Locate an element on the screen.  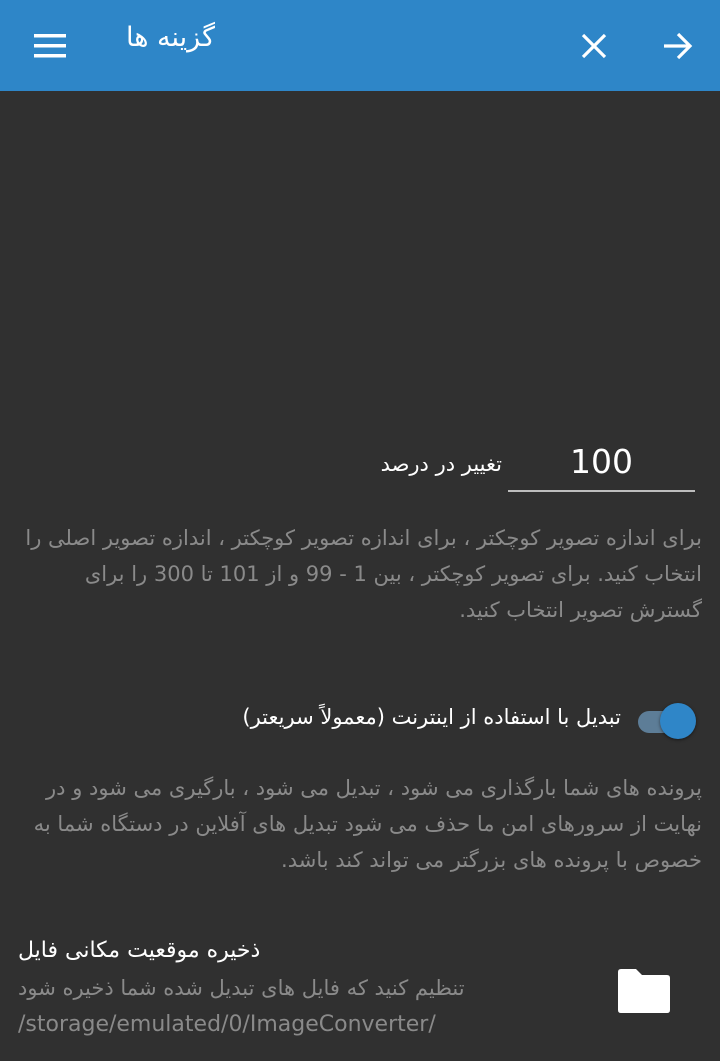
page-title: گزینه ها is located at coordinates (170, 37).